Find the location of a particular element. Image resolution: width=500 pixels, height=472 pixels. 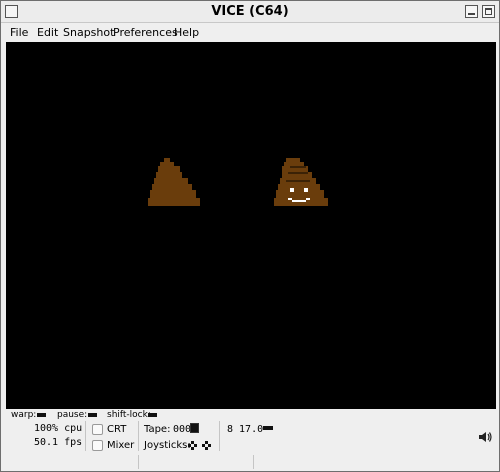

menu-edit: Edit is located at coordinates (47, 32).